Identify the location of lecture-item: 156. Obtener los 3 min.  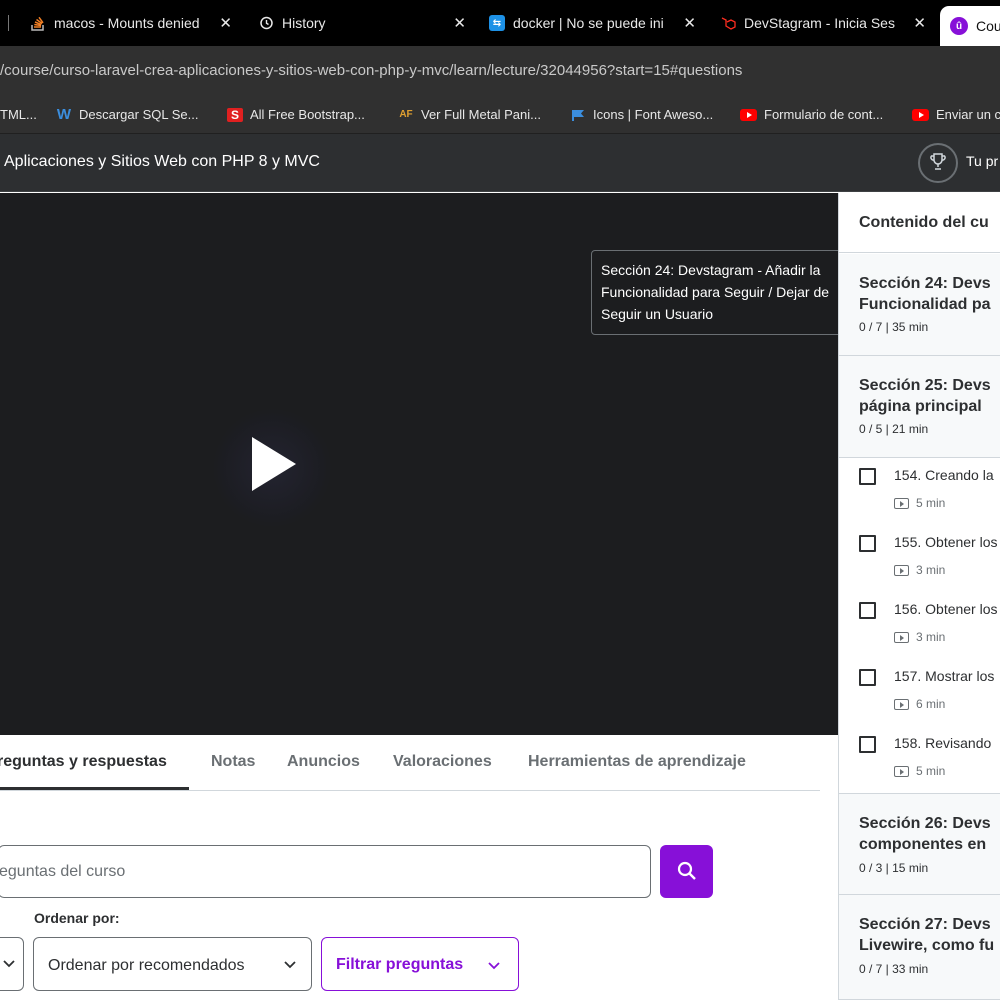
(919, 625).